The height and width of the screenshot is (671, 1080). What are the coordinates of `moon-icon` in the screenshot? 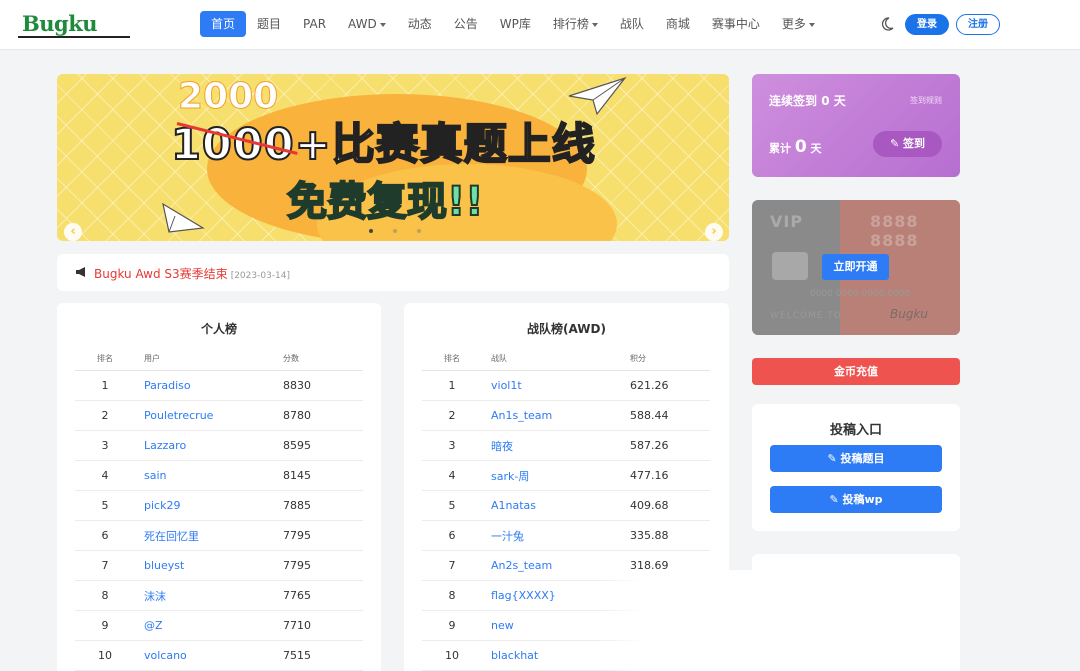 It's located at (887, 24).